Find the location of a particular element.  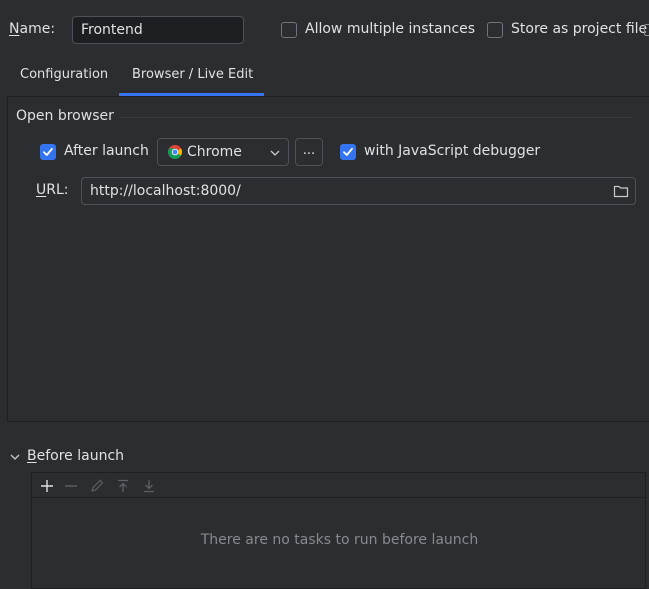

move-up-icon is located at coordinates (123, 486).